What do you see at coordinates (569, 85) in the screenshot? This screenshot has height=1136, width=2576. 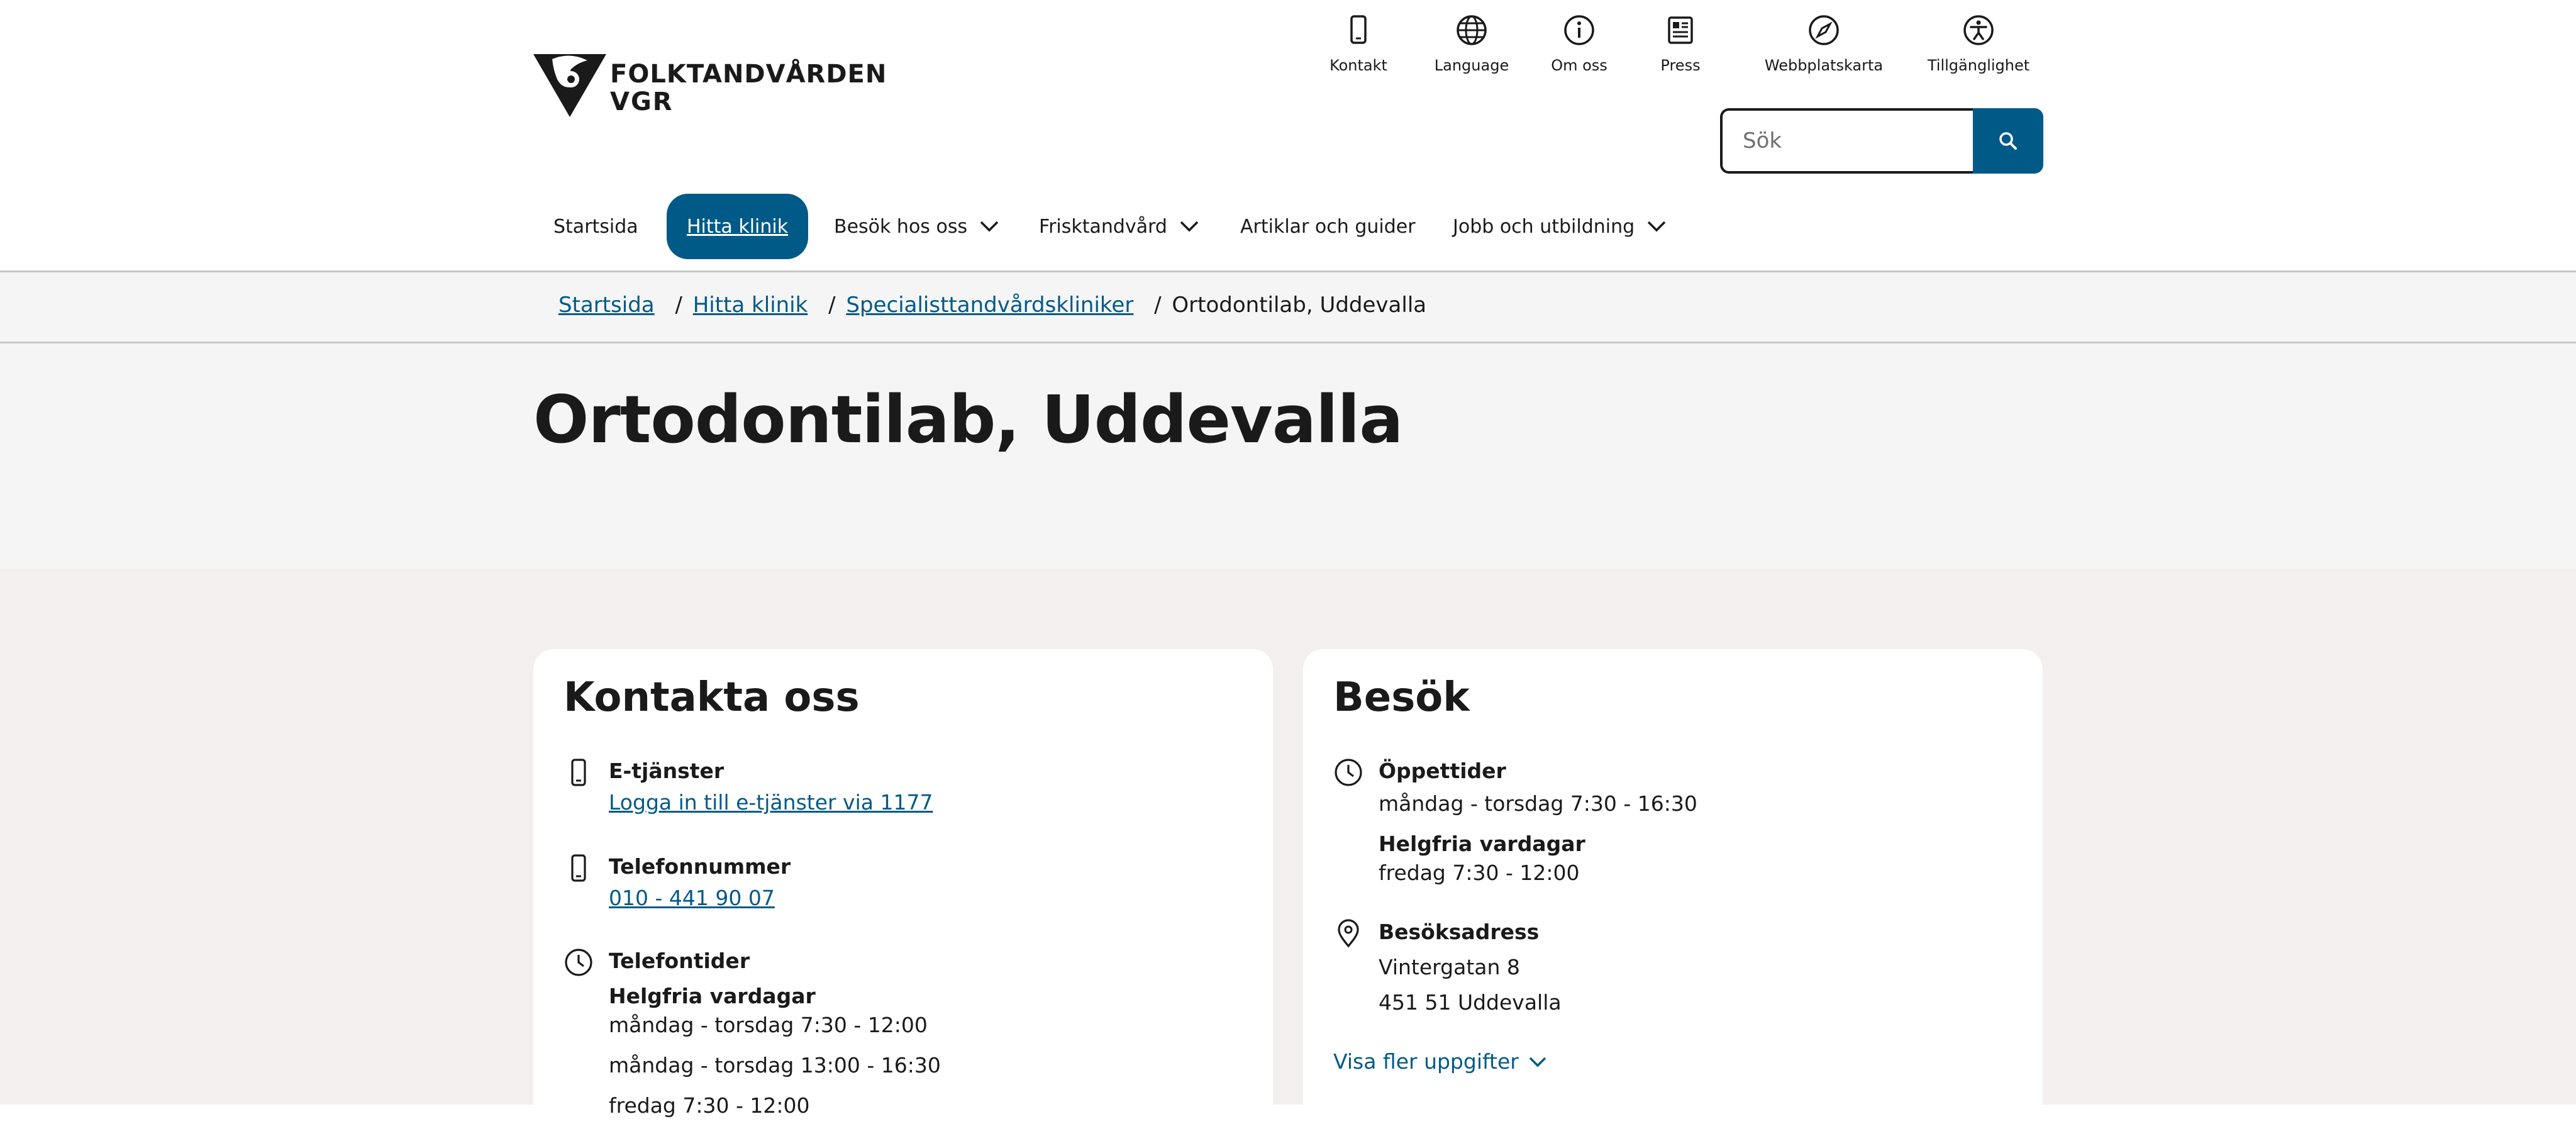 I see `logo-mark-icon` at bounding box center [569, 85].